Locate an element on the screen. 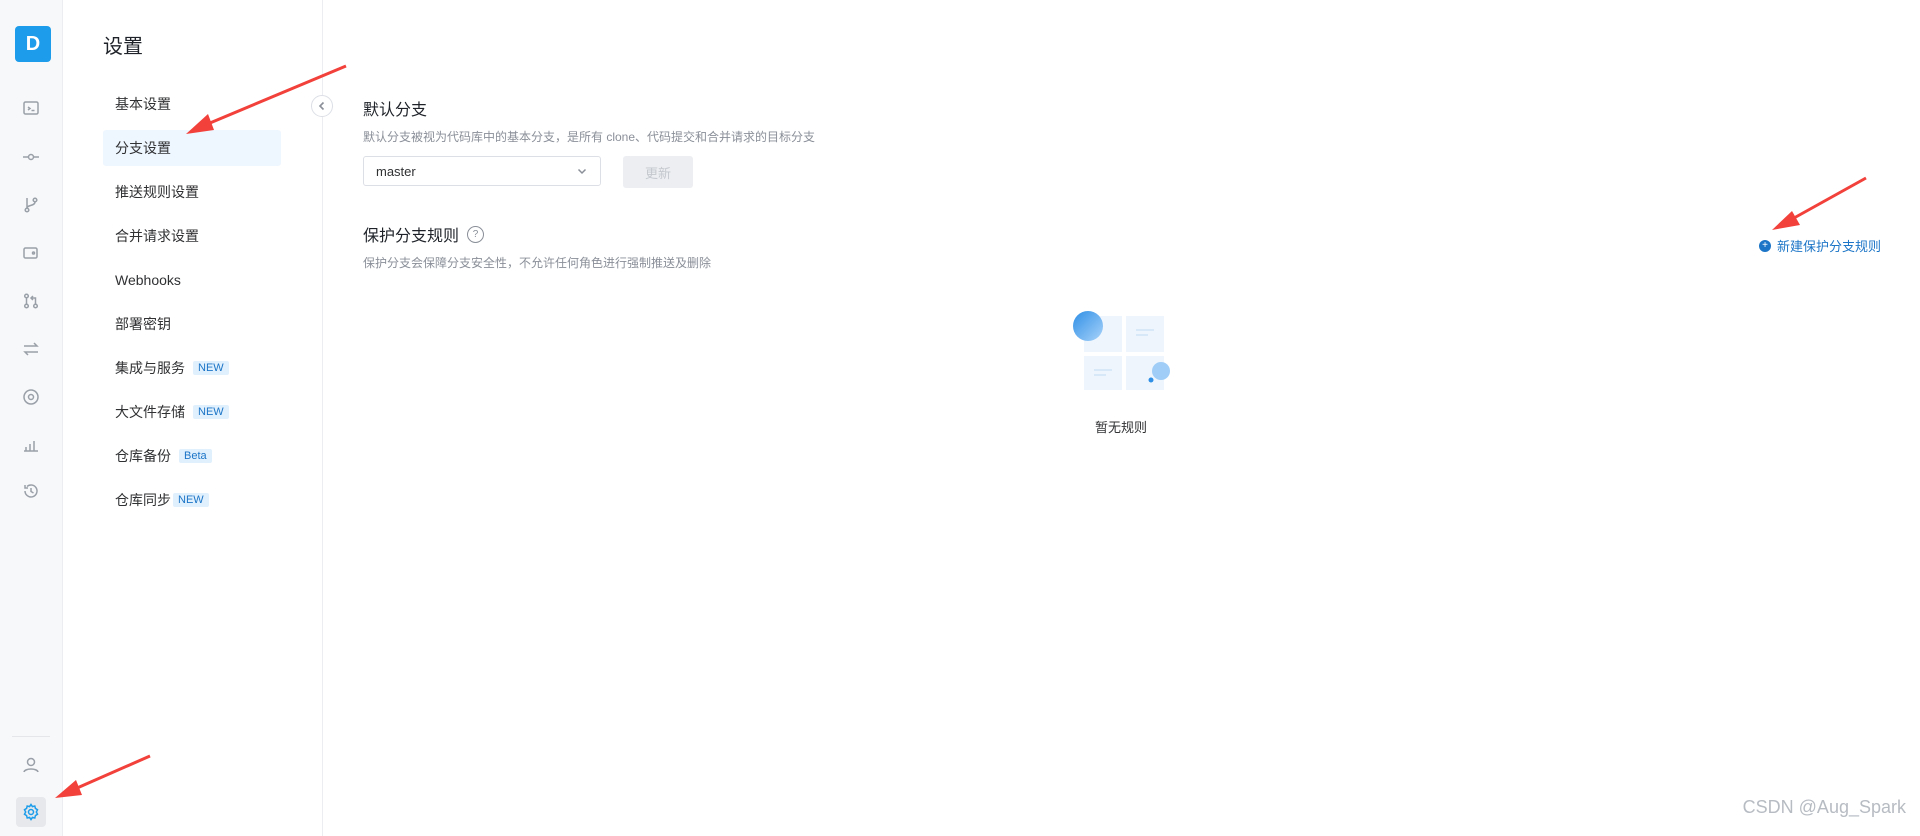 The width and height of the screenshot is (1920, 836). subnav-item-push-rules: 推送规则设置 is located at coordinates (192, 192).